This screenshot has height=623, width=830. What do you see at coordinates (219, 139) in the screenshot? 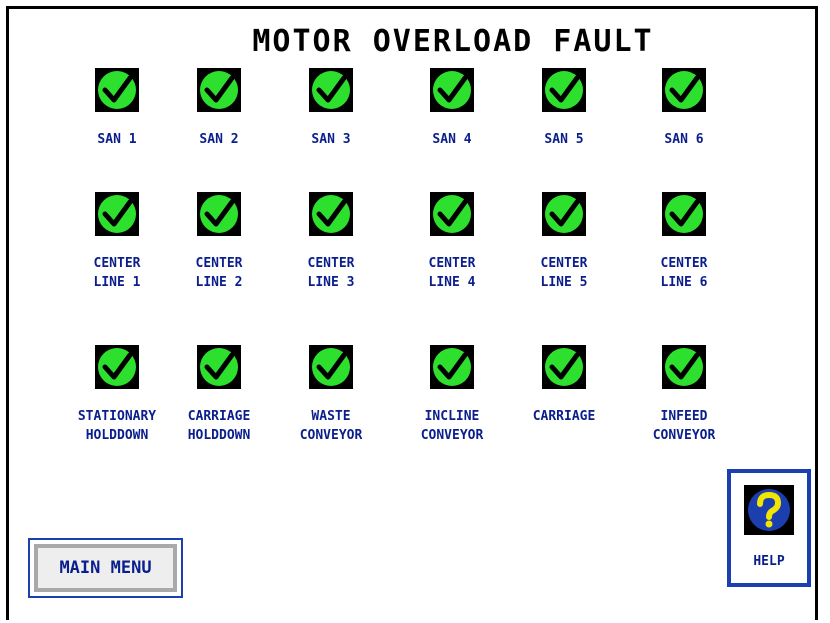
I see `status-label: SAN 2` at bounding box center [219, 139].